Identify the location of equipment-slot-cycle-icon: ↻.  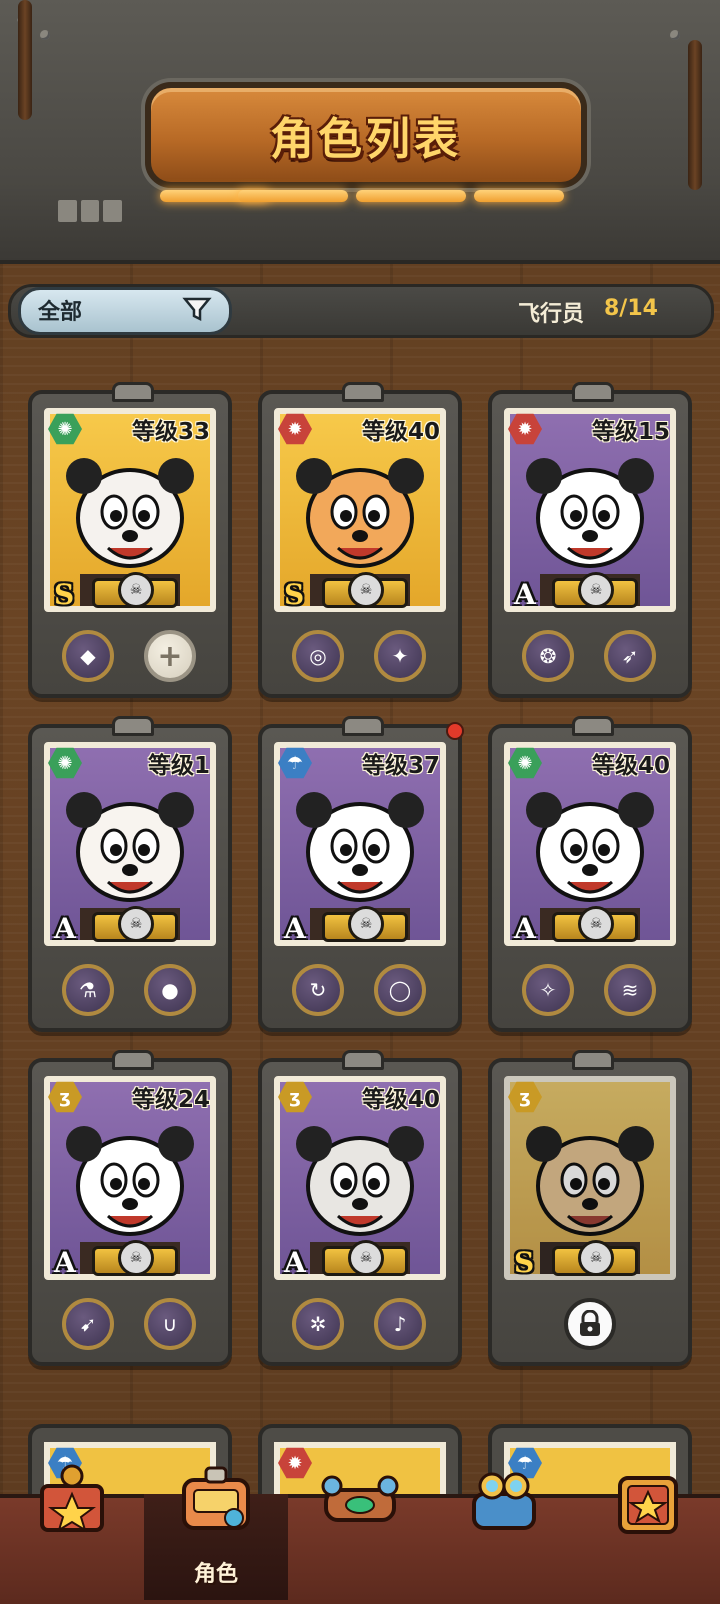
(318, 990).